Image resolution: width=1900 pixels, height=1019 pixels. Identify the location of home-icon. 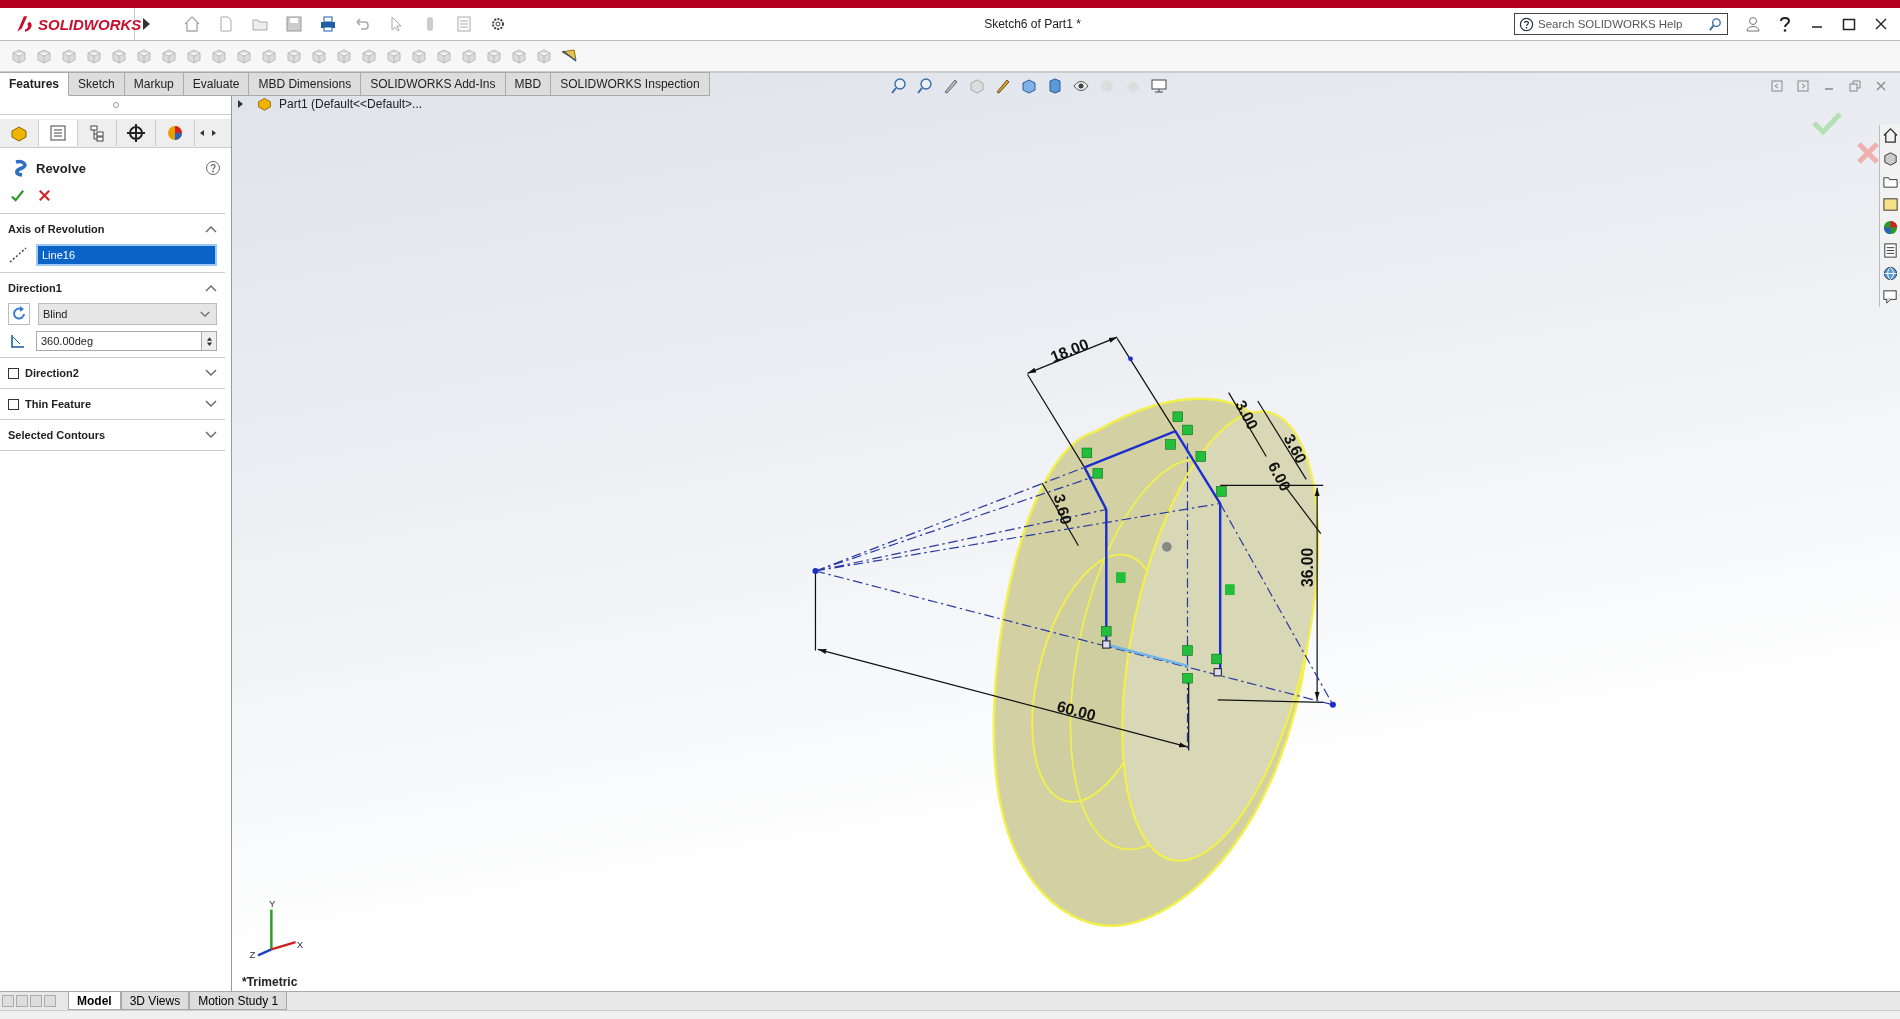
(1890, 135).